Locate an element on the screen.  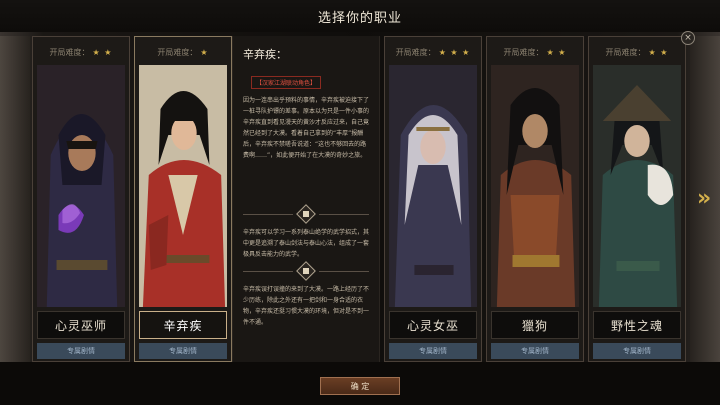
portrait-wild-soul is located at coordinates (637, 186).